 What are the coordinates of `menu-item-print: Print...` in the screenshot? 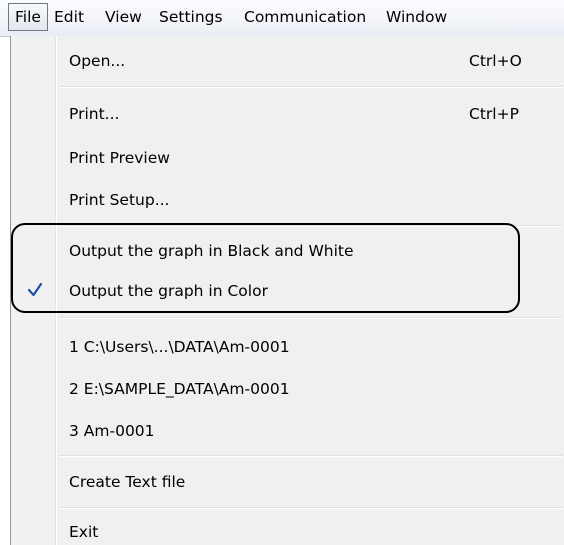 It's located at (94, 114).